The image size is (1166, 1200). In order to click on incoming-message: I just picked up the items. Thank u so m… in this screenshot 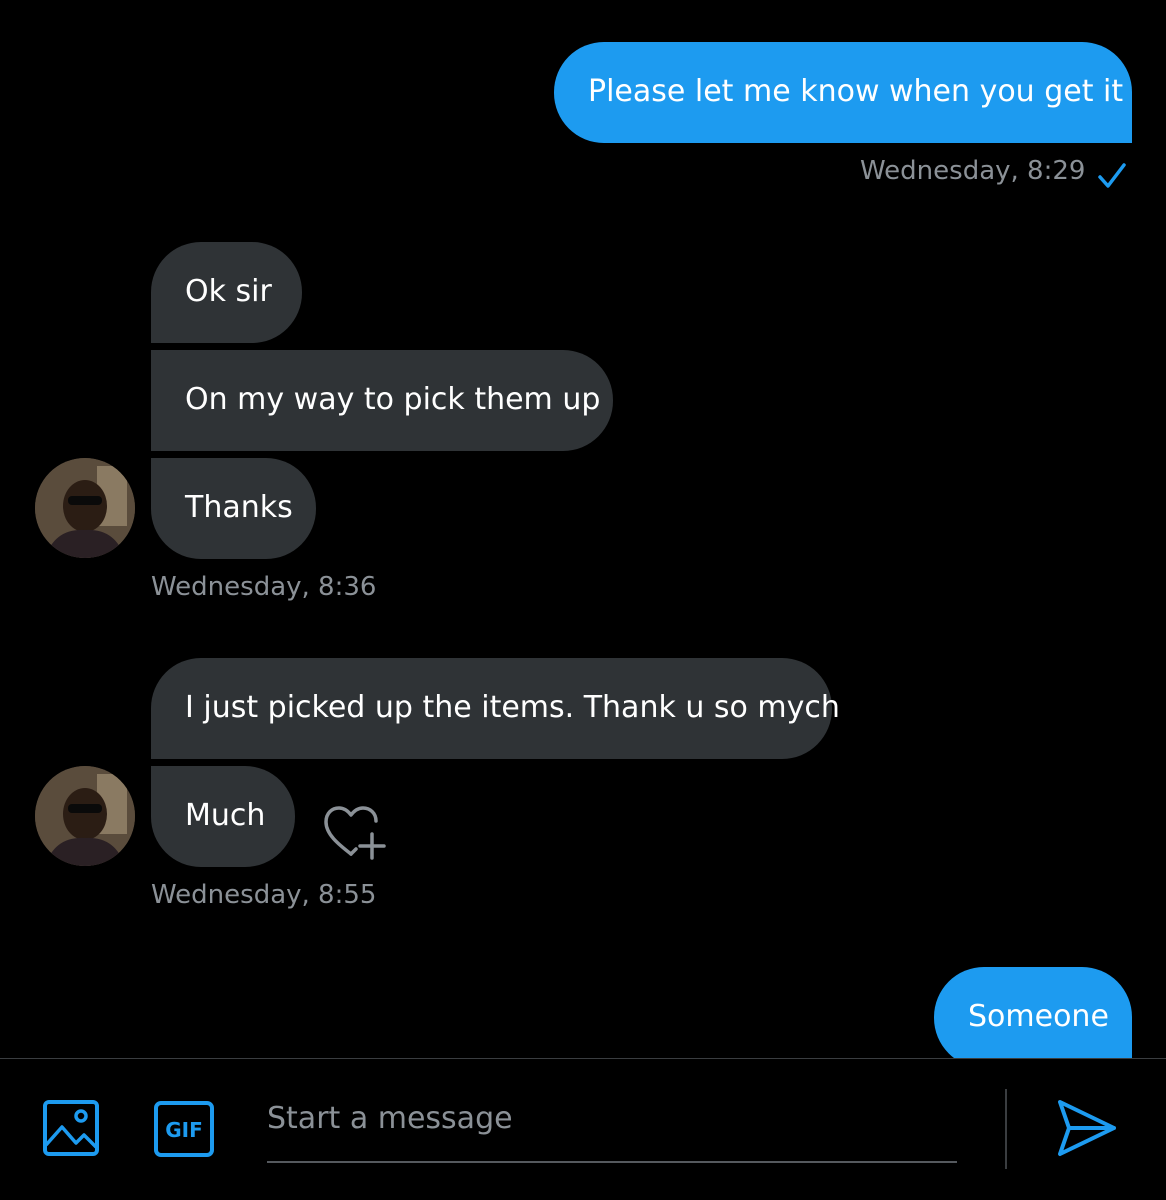, I will do `click(495, 708)`.